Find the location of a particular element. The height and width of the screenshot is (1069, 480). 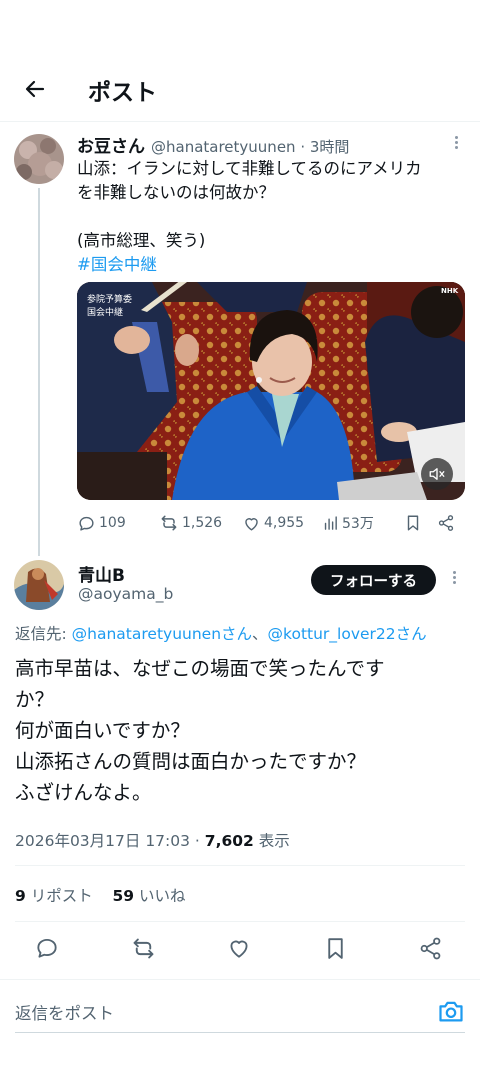

share-button is located at coordinates (446, 523).